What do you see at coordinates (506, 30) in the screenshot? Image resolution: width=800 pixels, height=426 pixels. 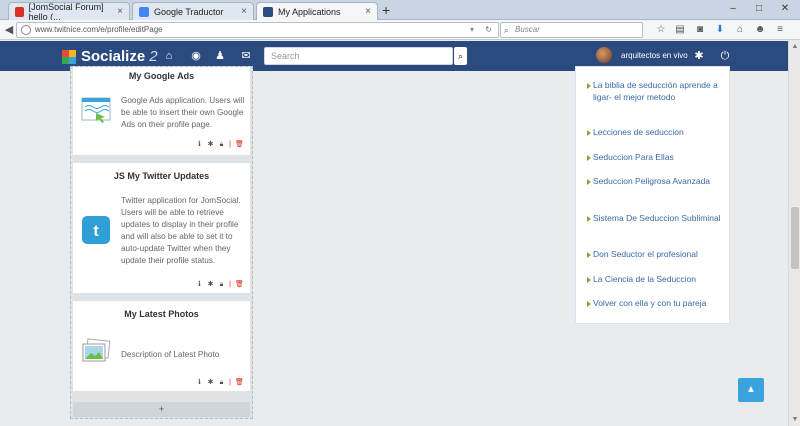 I see `search-icon: ⌕` at bounding box center [506, 30].